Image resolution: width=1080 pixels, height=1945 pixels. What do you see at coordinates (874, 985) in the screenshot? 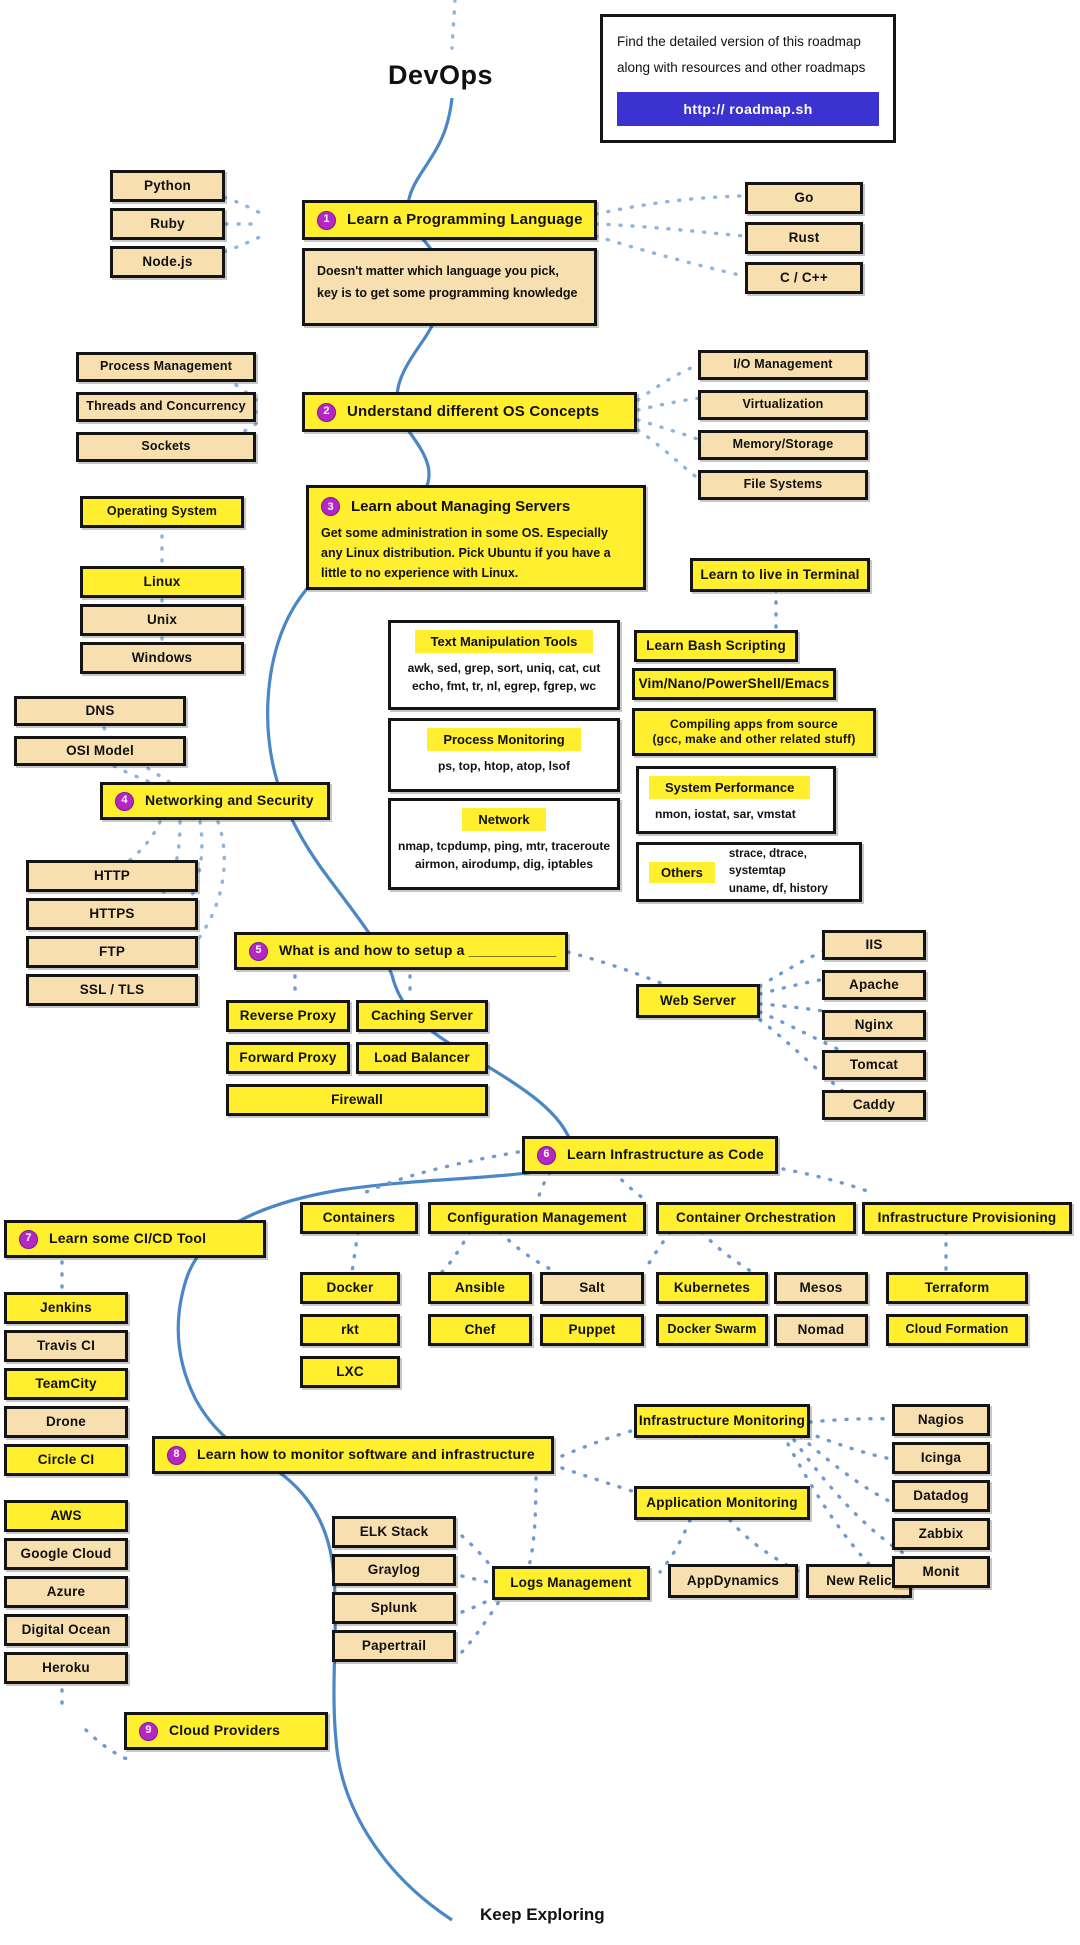
I see `webserver-apache: Apache` at bounding box center [874, 985].